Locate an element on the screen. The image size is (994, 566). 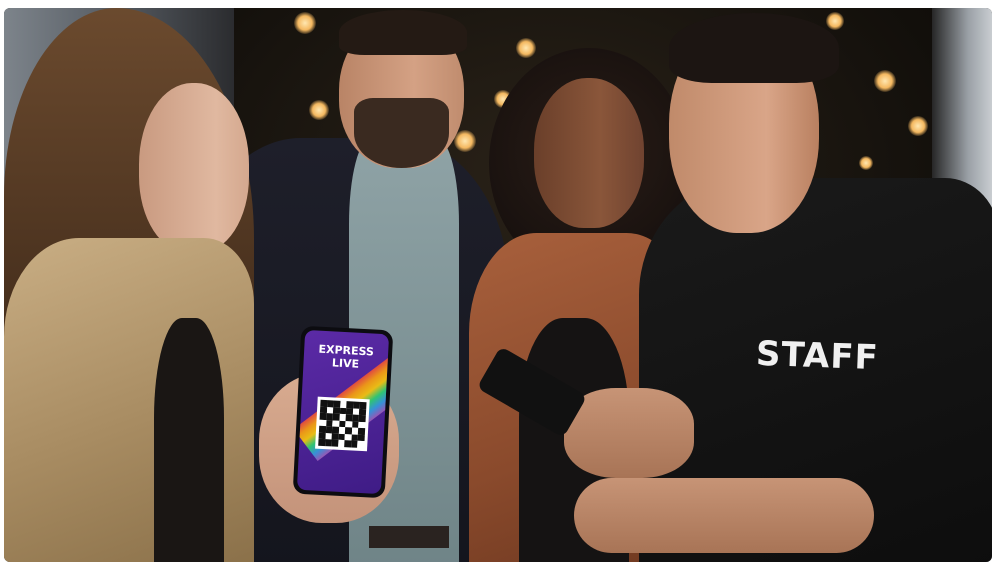
phone-screen: EXPRESS LIVE is located at coordinates (343, 412).